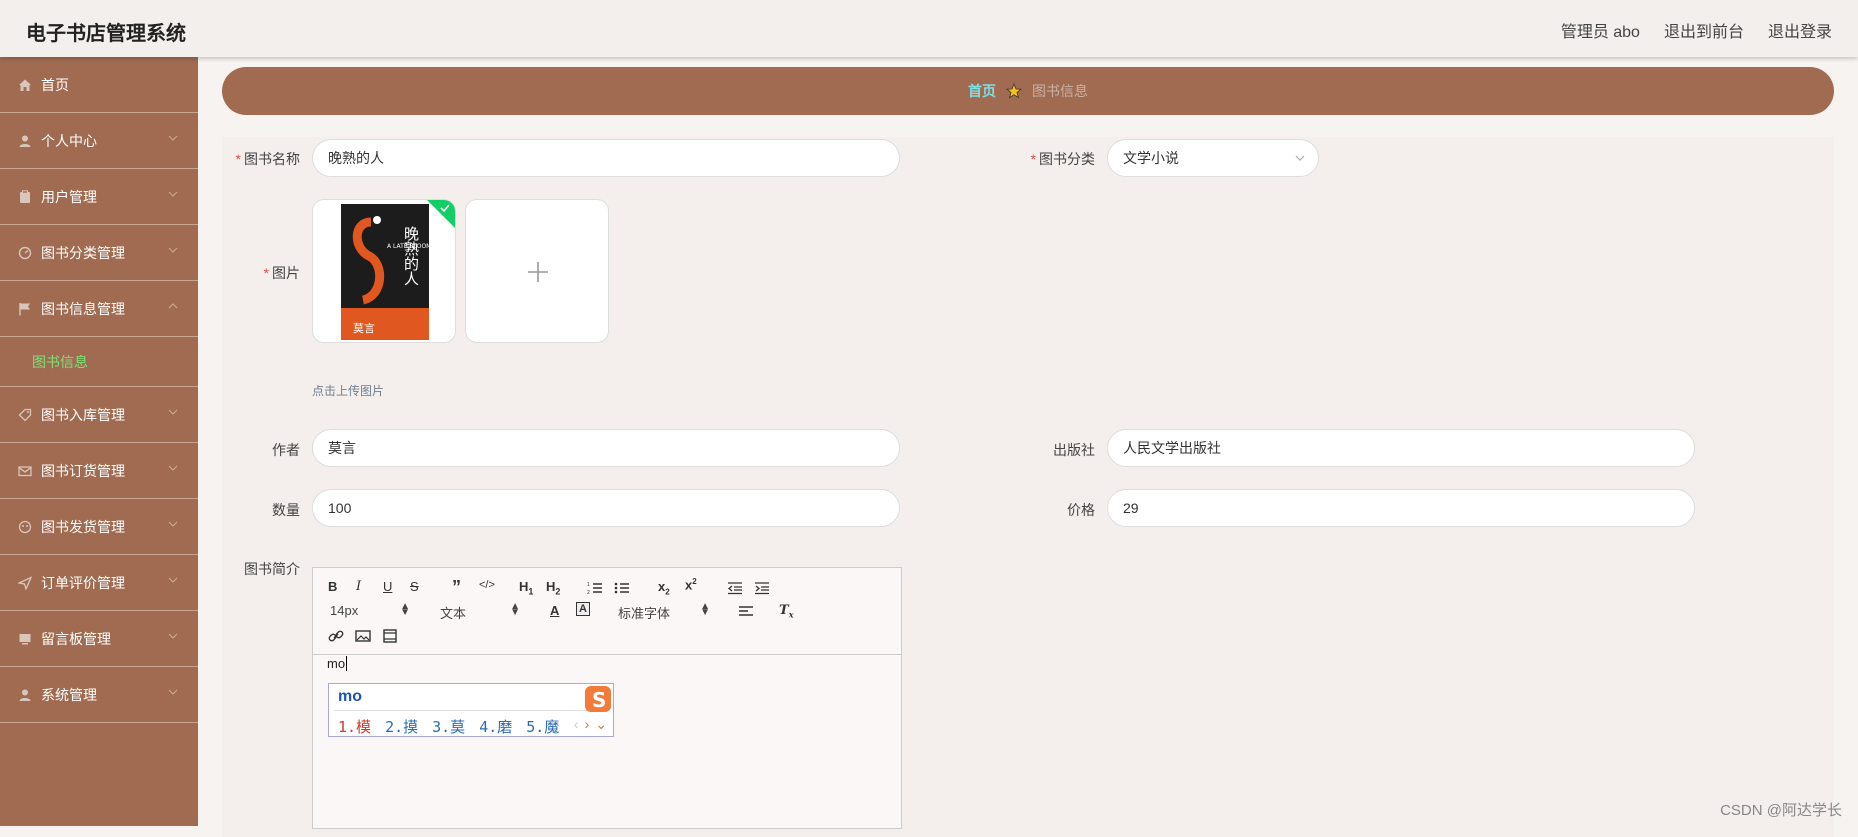 Image resolution: width=1858 pixels, height=837 pixels. Describe the element at coordinates (411, 256) in the screenshot. I see `cover-title: 晚熟的人` at that location.